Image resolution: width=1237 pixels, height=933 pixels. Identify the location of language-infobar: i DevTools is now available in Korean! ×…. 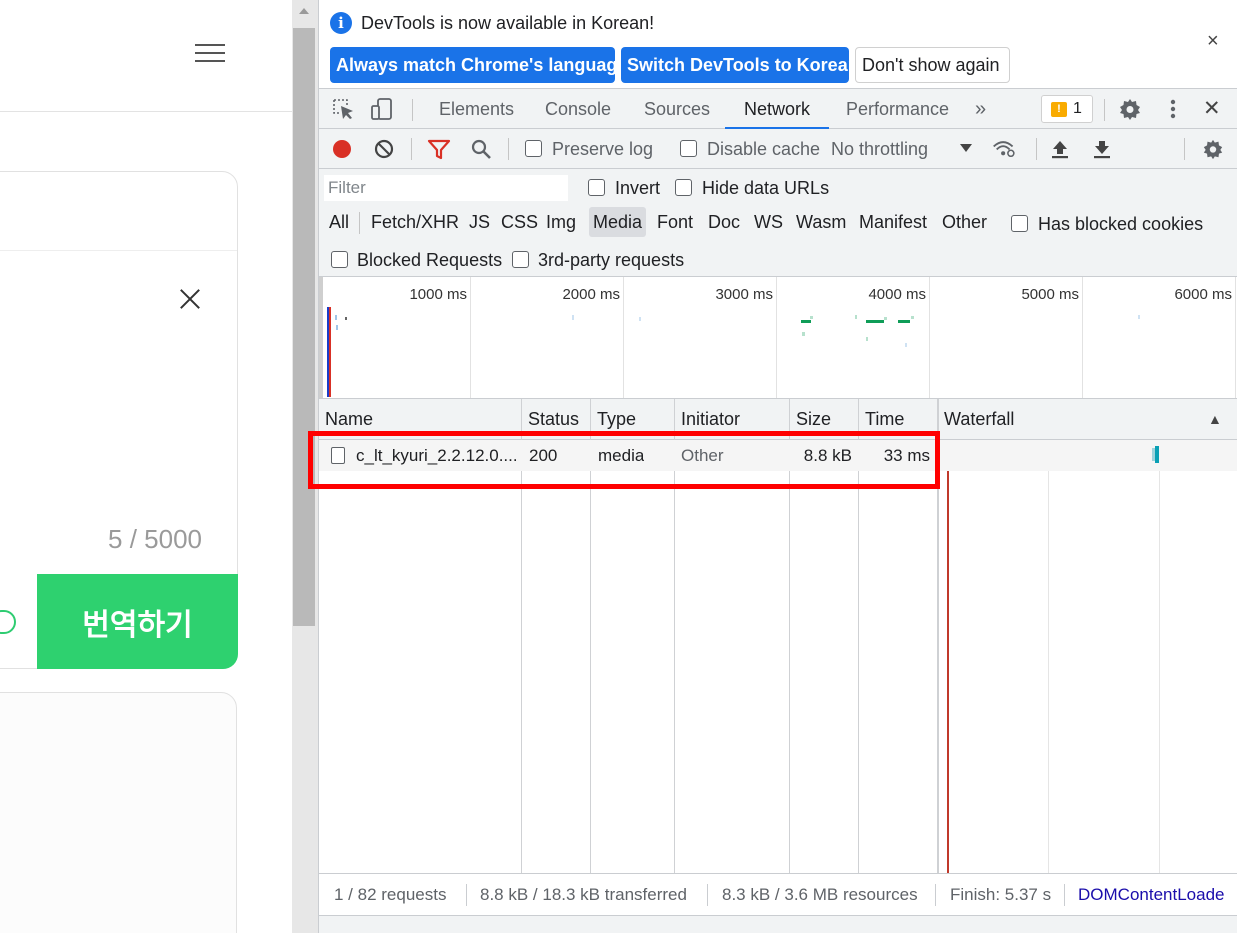
(778, 44).